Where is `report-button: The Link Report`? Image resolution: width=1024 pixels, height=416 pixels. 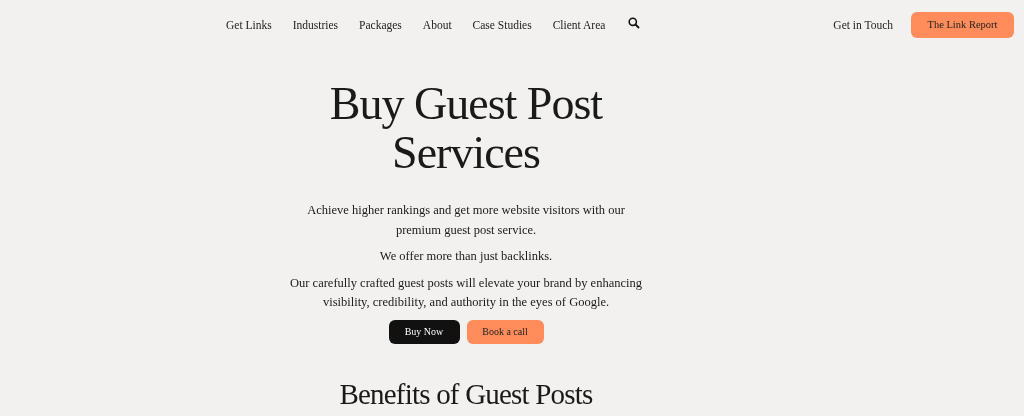
report-button: The Link Report is located at coordinates (962, 24).